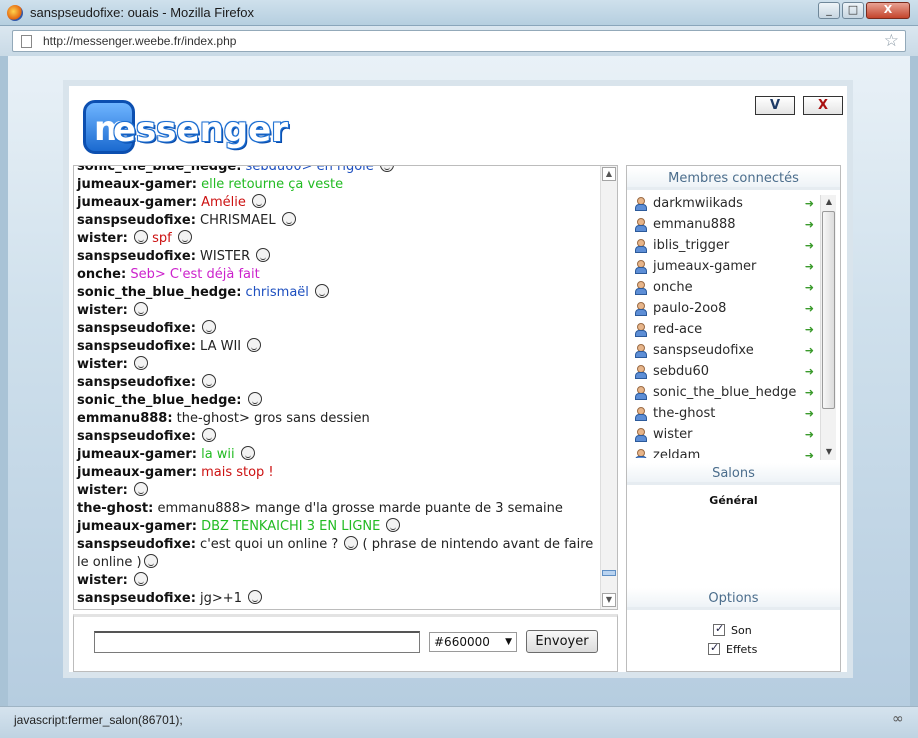 This screenshot has height=738, width=918. Describe the element at coordinates (829, 451) in the screenshot. I see `members-scroll-down-icon: ▼` at that location.